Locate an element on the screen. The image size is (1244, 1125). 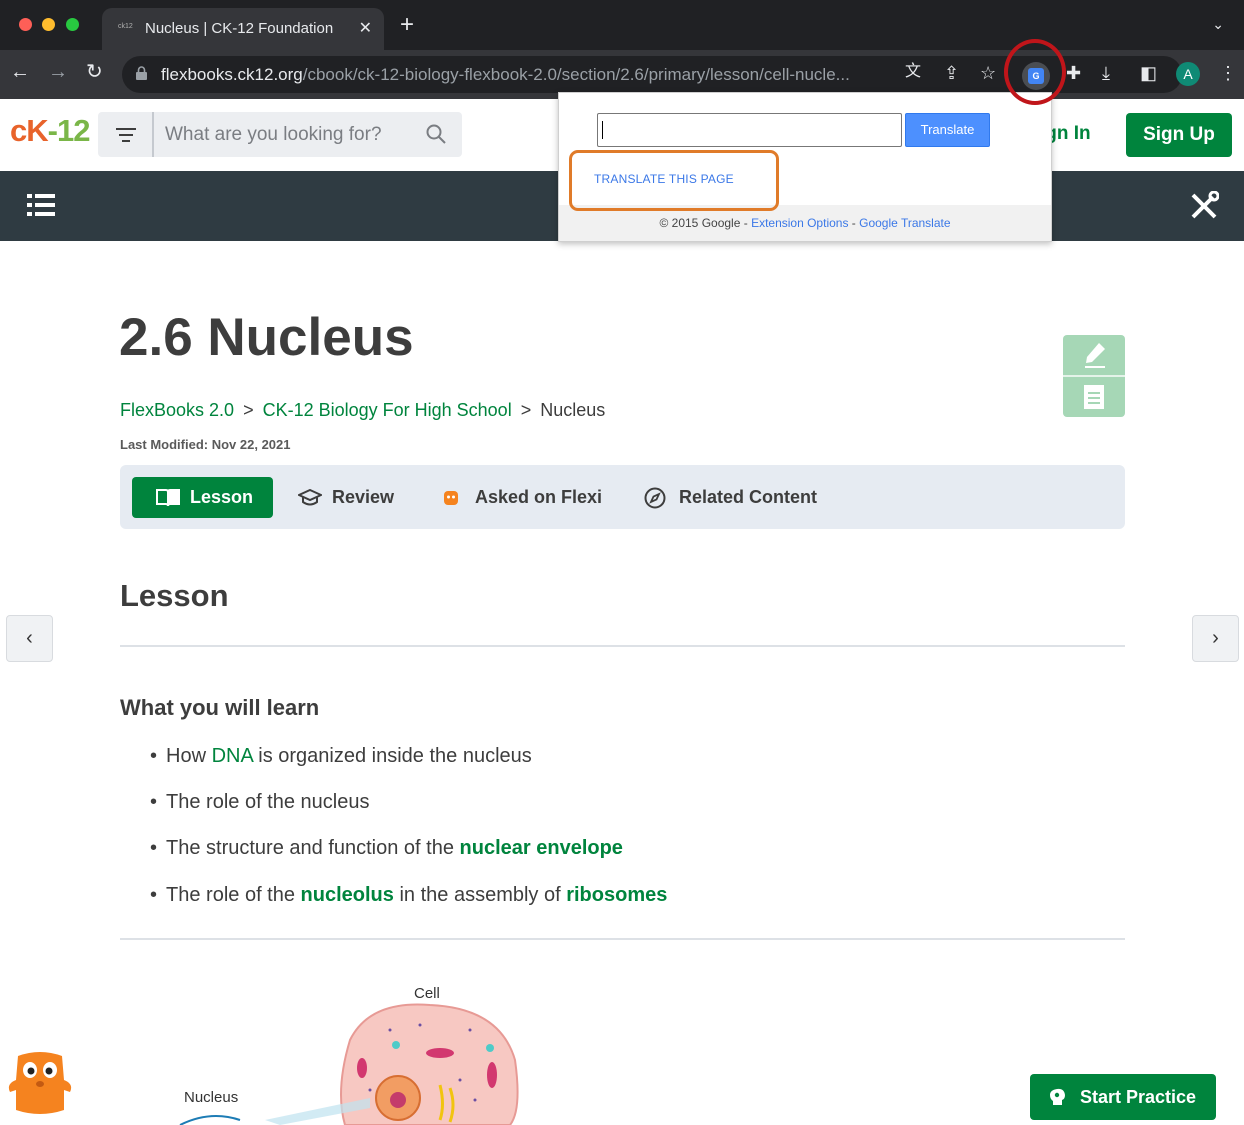
translate-page-icon: 文 is located at coordinates (913, 72).